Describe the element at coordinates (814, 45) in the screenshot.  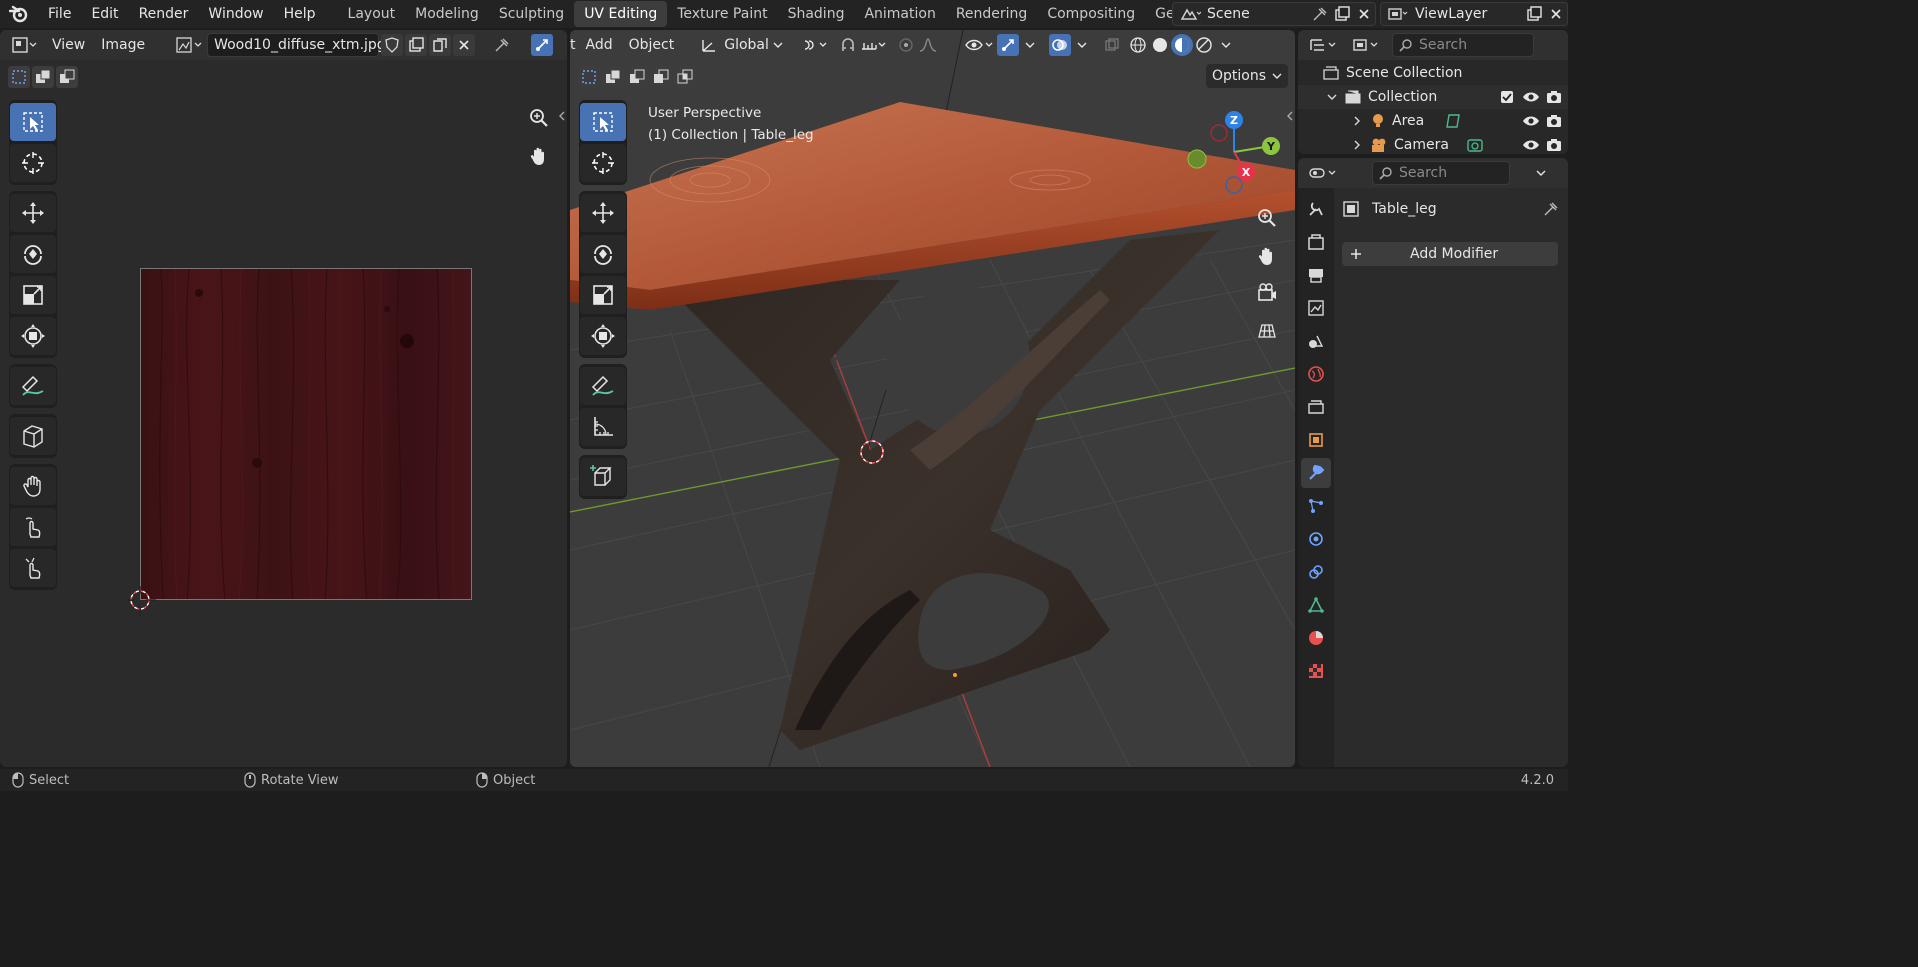
I see `pivot-point-icon` at that location.